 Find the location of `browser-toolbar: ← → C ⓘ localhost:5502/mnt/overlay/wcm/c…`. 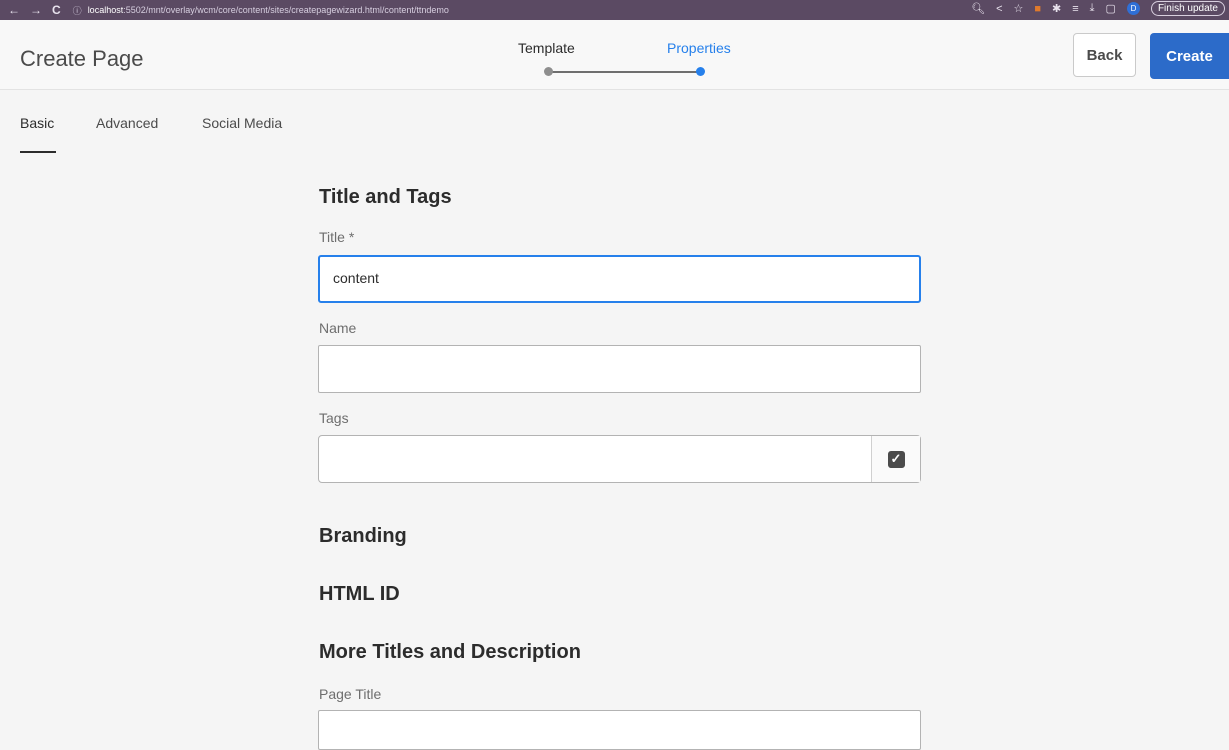

browser-toolbar: ← → C ⓘ localhost:5502/mnt/overlay/wcm/c… is located at coordinates (614, 10).